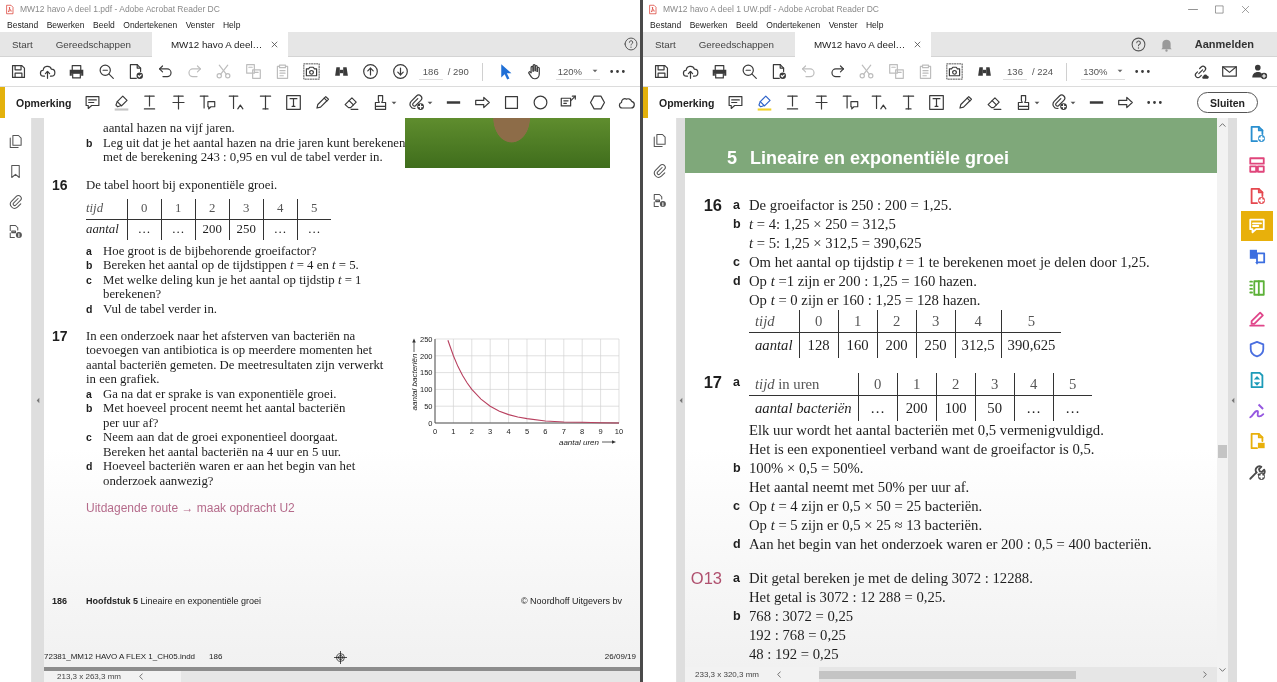  Describe the element at coordinates (400, 71) in the screenshot. I see `arrow-down-circle-icon` at that location.